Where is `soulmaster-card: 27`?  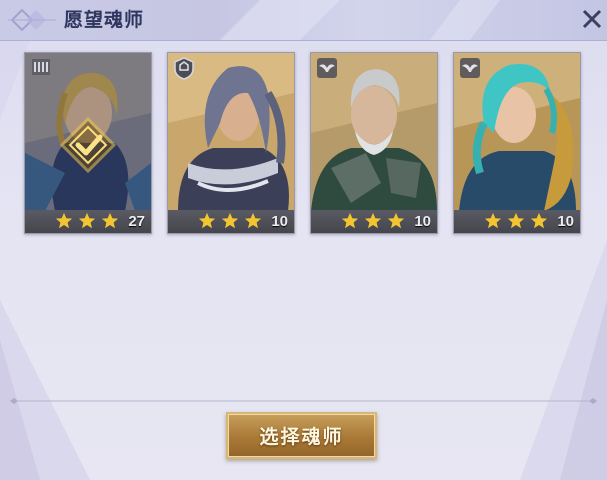
soulmaster-card: 27 is located at coordinates (88, 143).